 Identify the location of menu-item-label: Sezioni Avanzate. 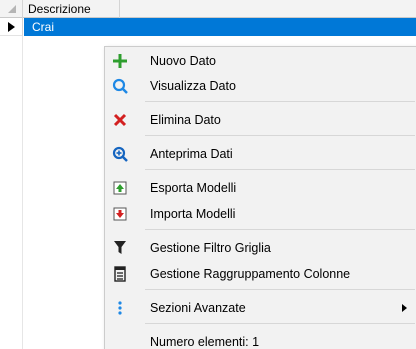
(198, 308).